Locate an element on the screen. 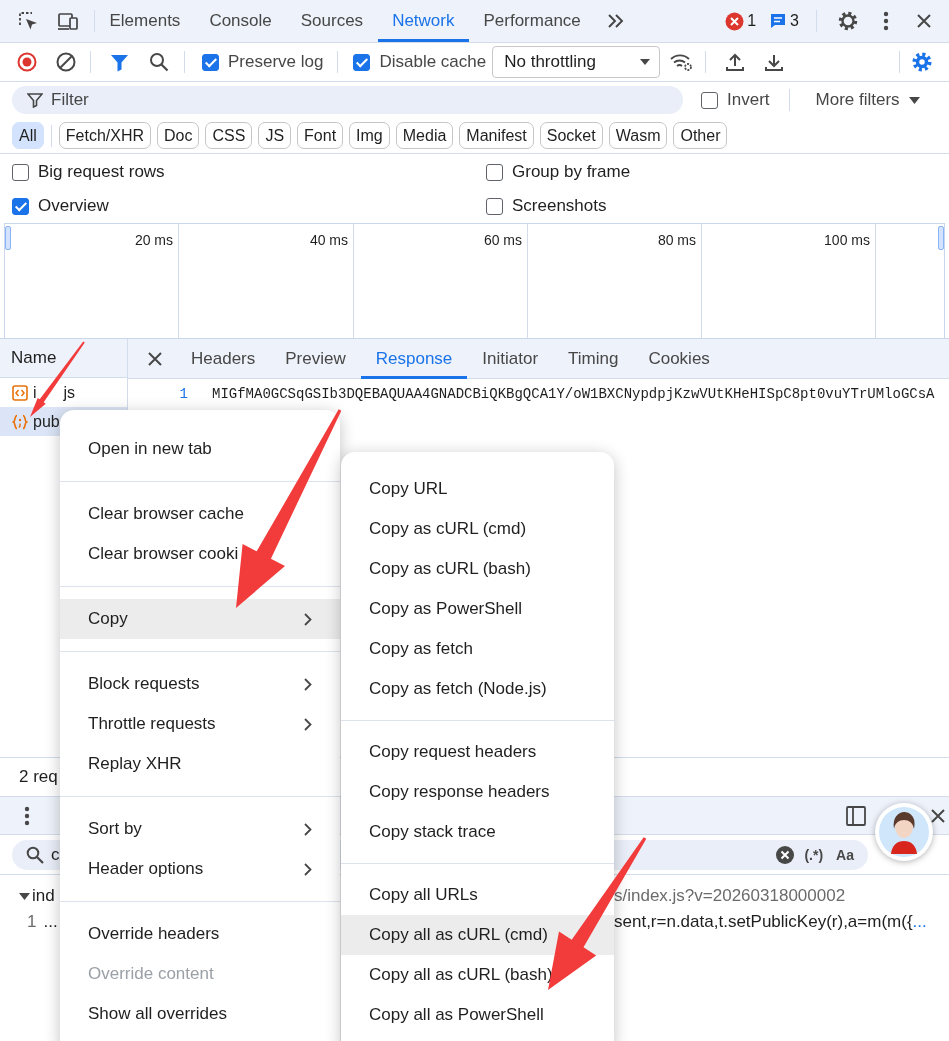 The height and width of the screenshot is (1041, 949). filter-chip: JS is located at coordinates (275, 135).